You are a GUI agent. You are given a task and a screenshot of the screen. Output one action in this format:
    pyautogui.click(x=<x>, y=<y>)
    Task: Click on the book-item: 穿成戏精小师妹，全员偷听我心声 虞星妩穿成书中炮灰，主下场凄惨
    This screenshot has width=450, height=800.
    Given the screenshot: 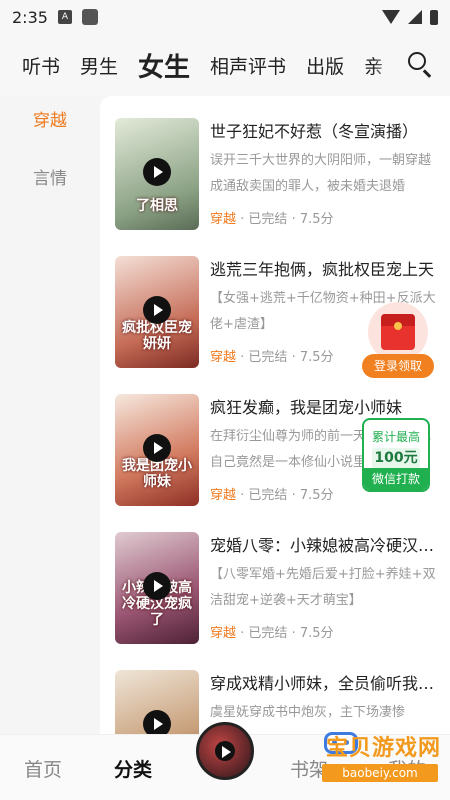 What is the action you would take?
    pyautogui.click(x=280, y=702)
    